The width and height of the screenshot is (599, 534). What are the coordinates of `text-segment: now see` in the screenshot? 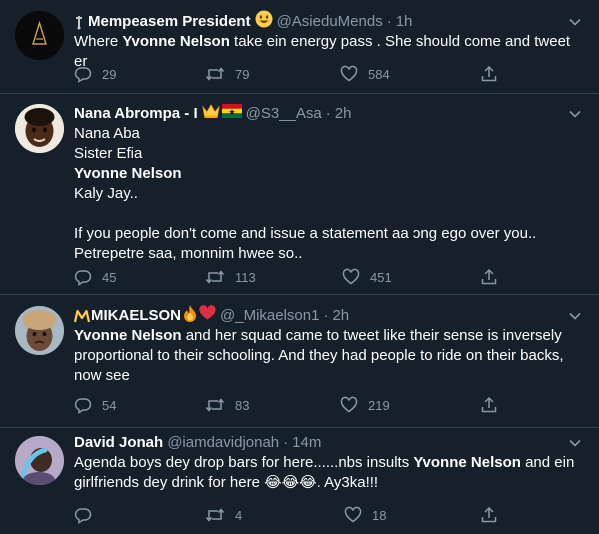 It's located at (102, 375).